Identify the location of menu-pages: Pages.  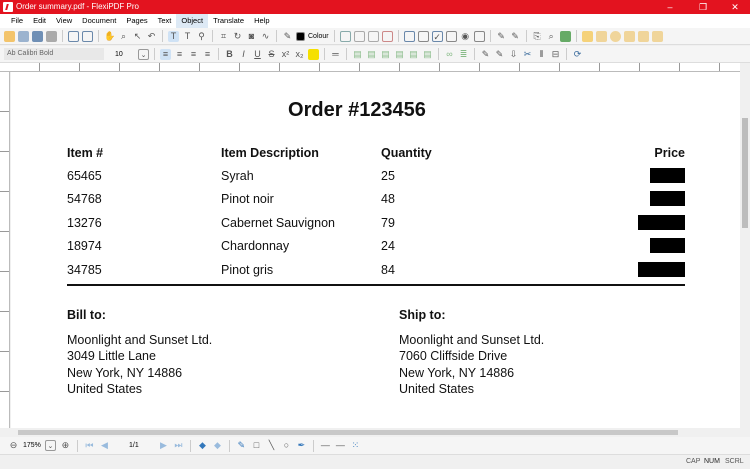
(136, 21).